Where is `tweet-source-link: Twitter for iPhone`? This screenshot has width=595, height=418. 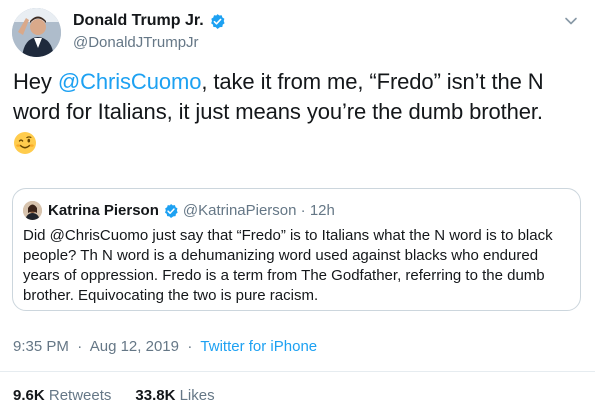 tweet-source-link: Twitter for iPhone is located at coordinates (258, 346).